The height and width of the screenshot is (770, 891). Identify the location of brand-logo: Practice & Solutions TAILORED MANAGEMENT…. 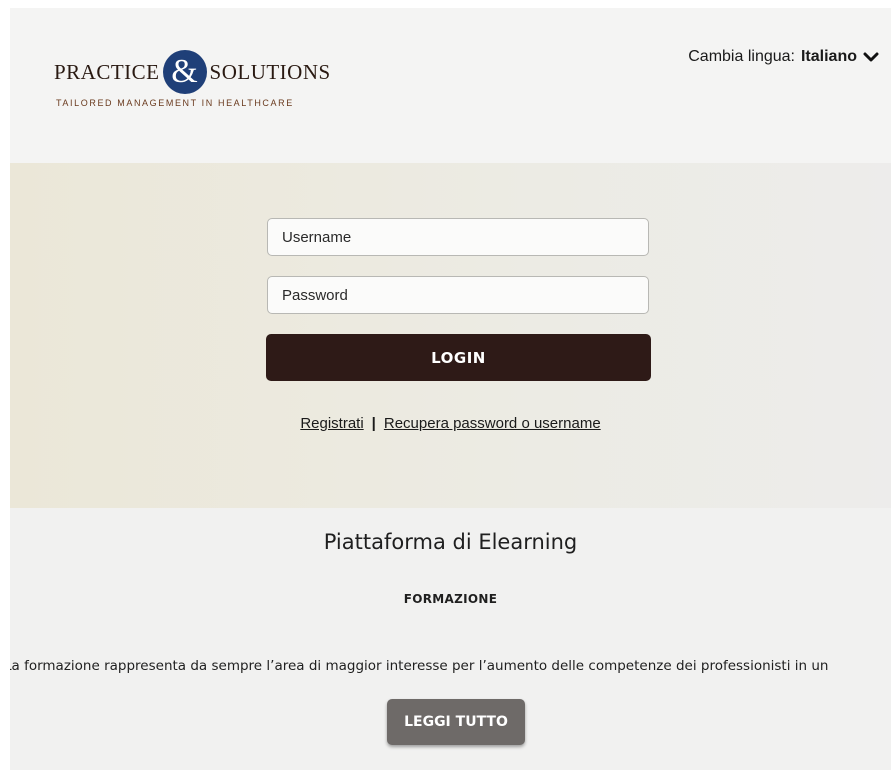
(209, 85).